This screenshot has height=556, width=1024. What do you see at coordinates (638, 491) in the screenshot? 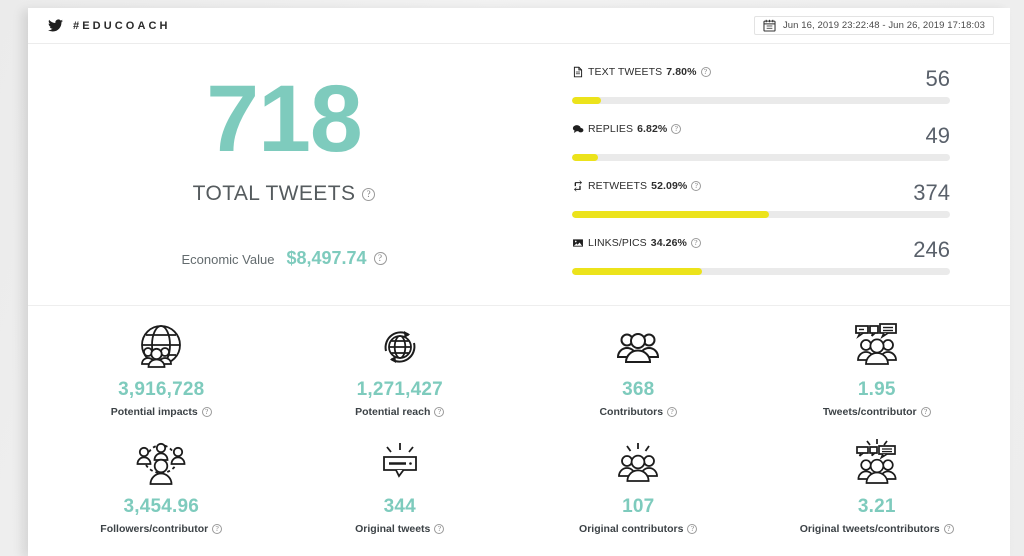
I see `stat-original-contributors: 107 Original contributors ?` at bounding box center [638, 491].